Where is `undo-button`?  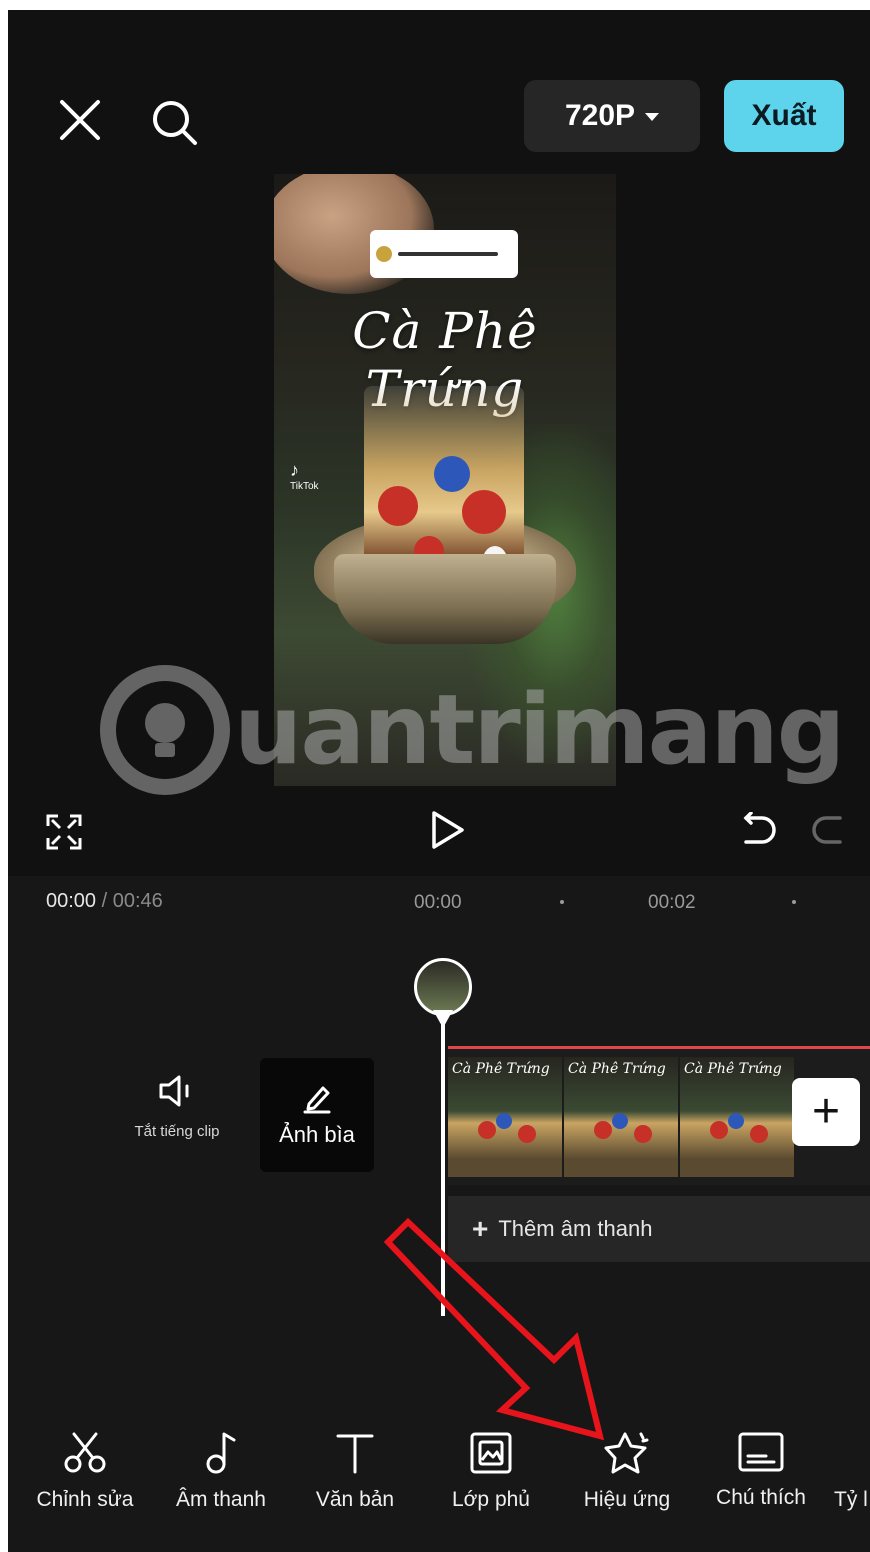 undo-button is located at coordinates (758, 830).